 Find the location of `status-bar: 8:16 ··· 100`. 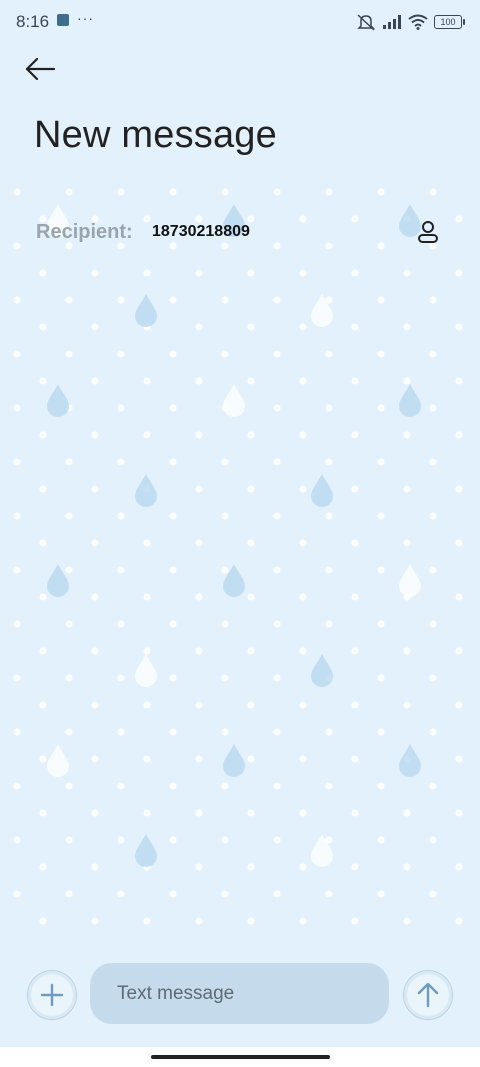

status-bar: 8:16 ··· 100 is located at coordinates (240, 22).